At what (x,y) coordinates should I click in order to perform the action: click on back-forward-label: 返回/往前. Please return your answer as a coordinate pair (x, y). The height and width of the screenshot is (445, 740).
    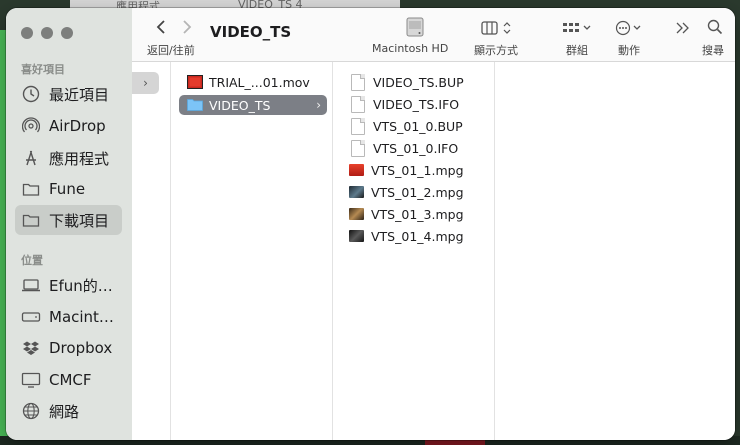
    Looking at the image, I should click on (171, 50).